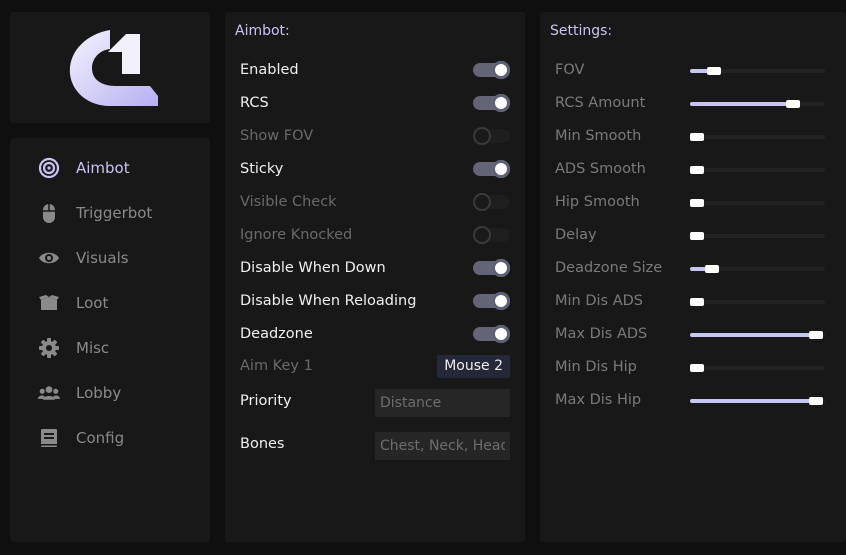  I want to click on toggle-row-rcs: RCS, so click(375, 103).